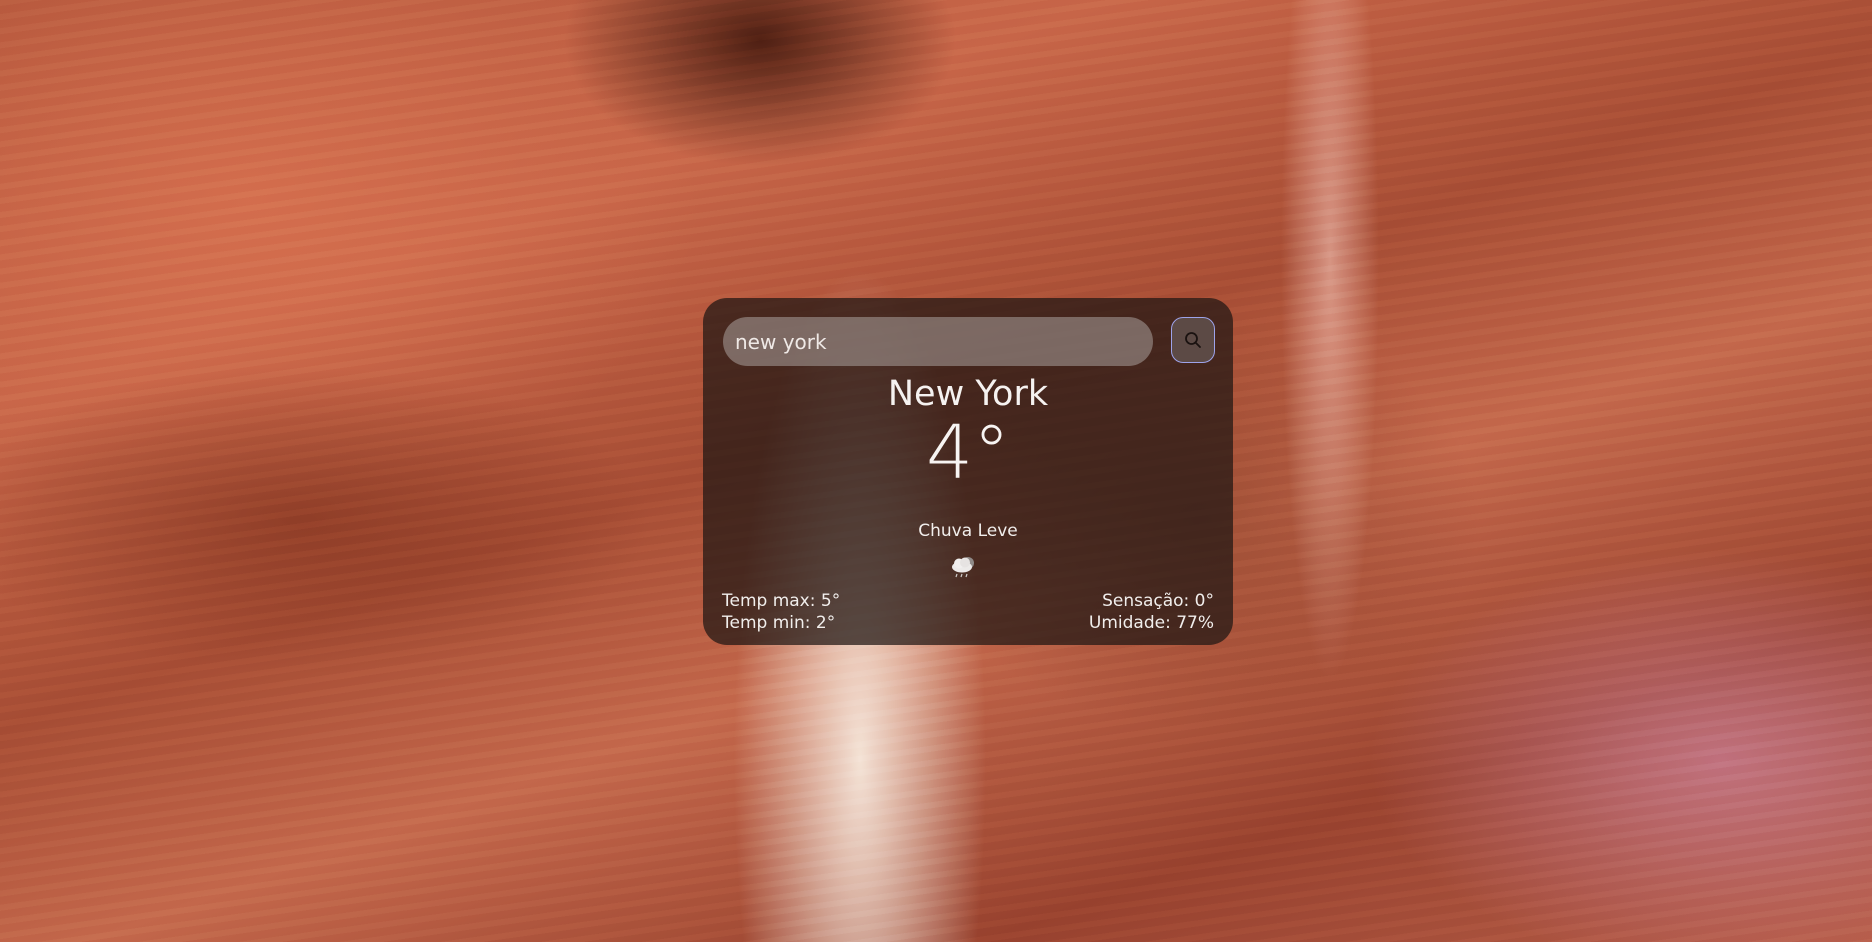 The width and height of the screenshot is (1872, 942). What do you see at coordinates (938, 341) in the screenshot?
I see `city-search-input` at bounding box center [938, 341].